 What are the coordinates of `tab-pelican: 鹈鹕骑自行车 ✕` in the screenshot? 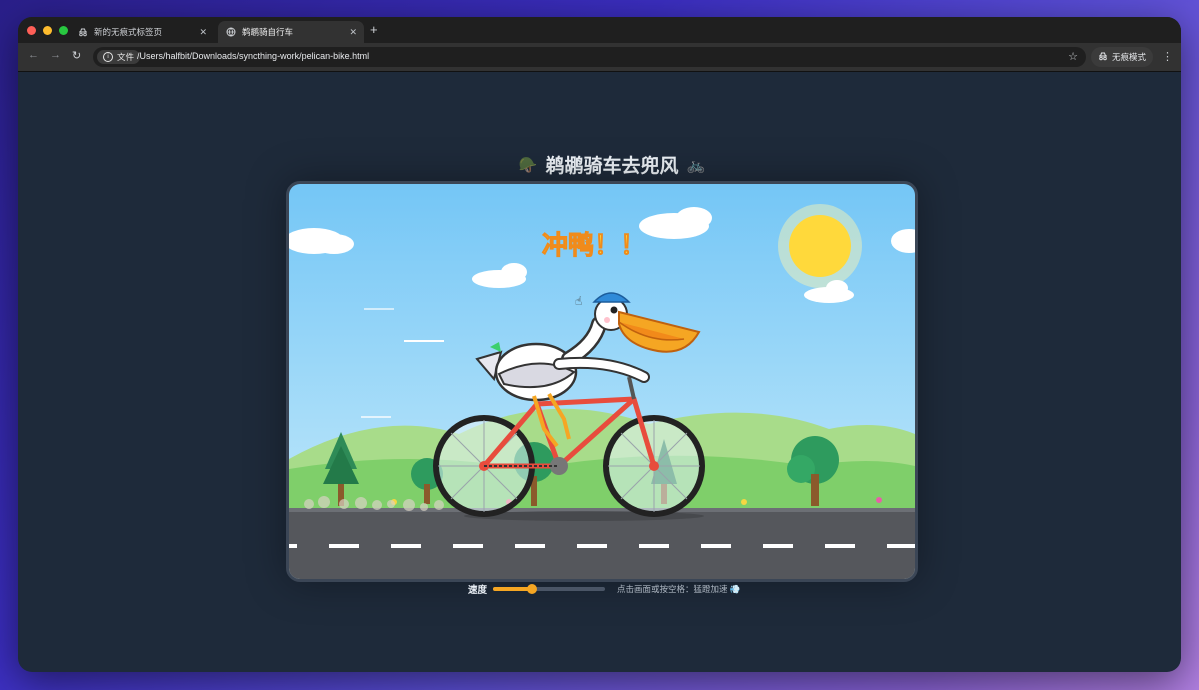 It's located at (291, 32).